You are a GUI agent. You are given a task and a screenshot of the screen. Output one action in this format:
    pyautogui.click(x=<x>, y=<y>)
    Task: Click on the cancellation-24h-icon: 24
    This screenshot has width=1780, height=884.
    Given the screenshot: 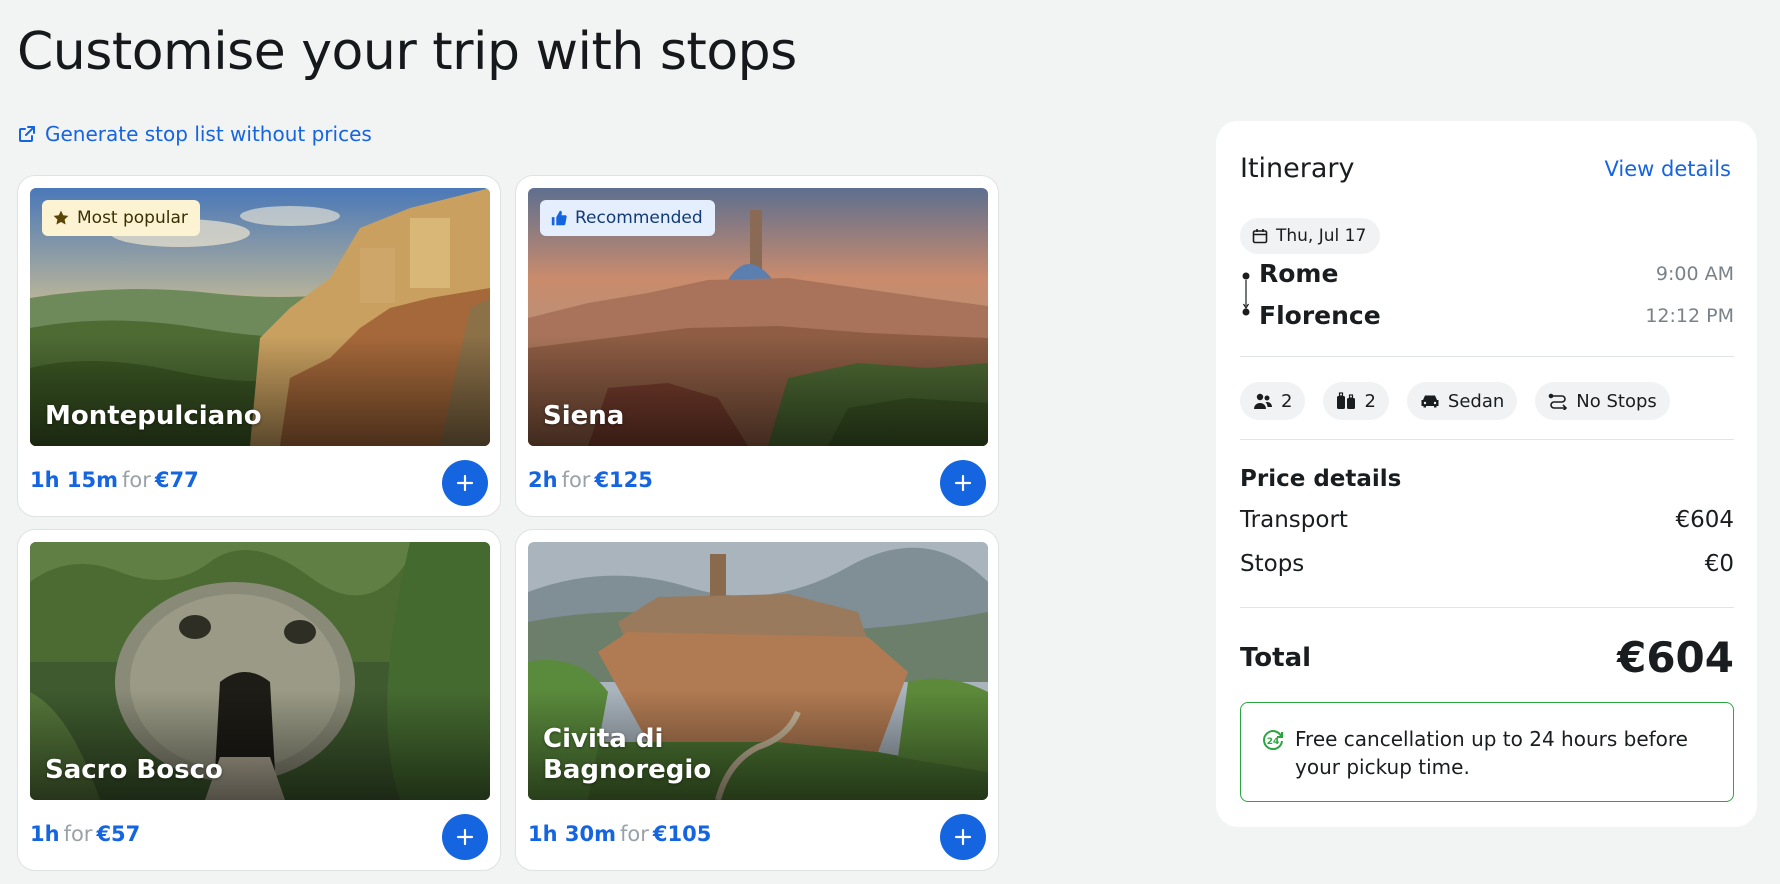 What is the action you would take?
    pyautogui.click(x=1273, y=740)
    